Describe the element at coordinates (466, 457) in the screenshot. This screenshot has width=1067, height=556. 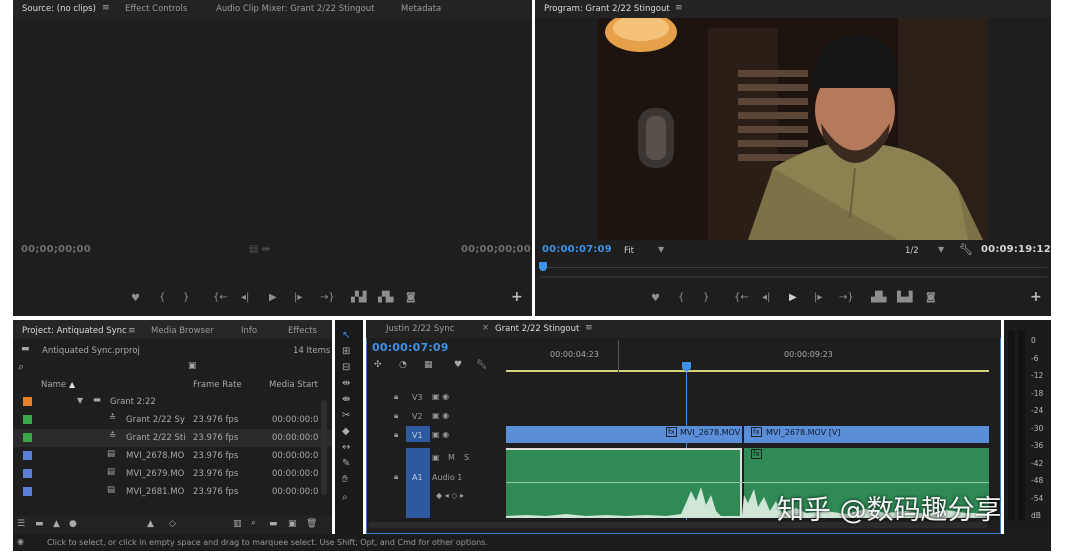
I see `solo-button: S` at that location.